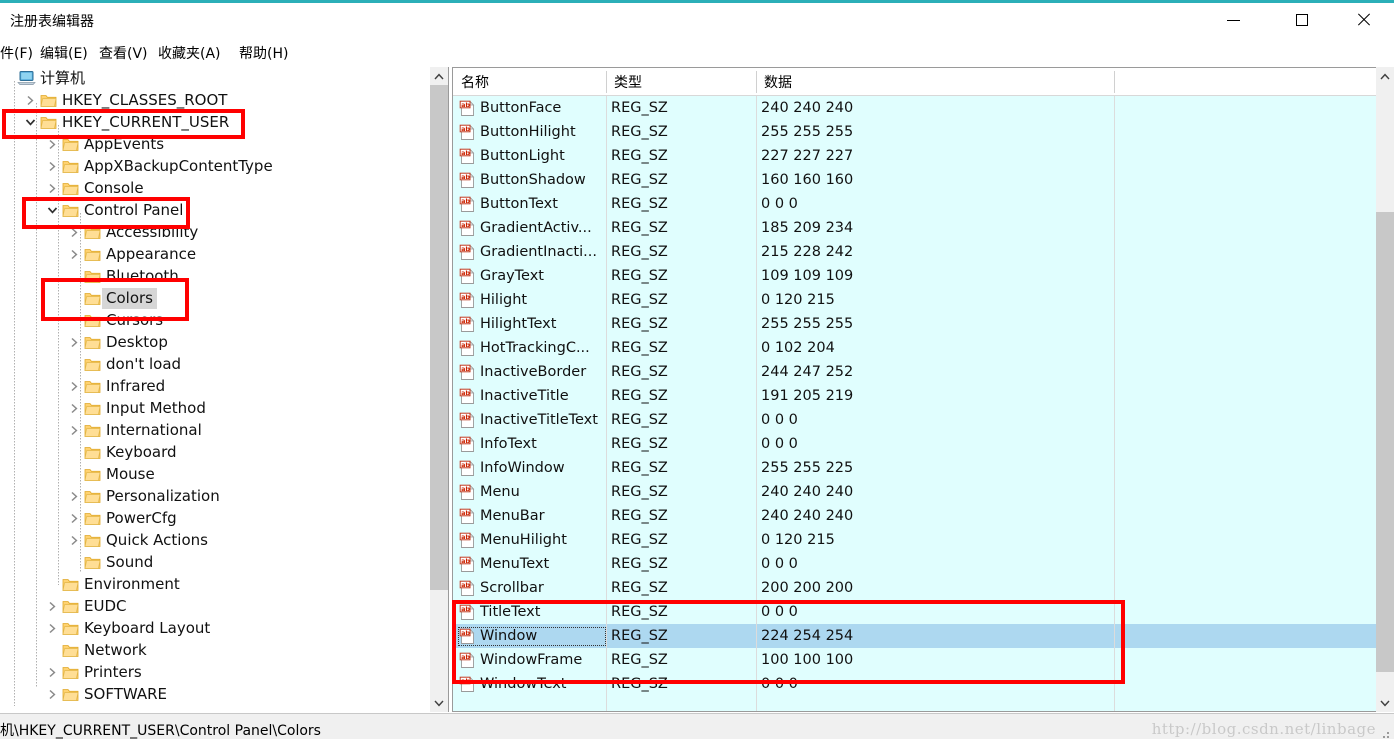  What do you see at coordinates (212, 562) in the screenshot?
I see `tree-item-sound: Sound` at bounding box center [212, 562].